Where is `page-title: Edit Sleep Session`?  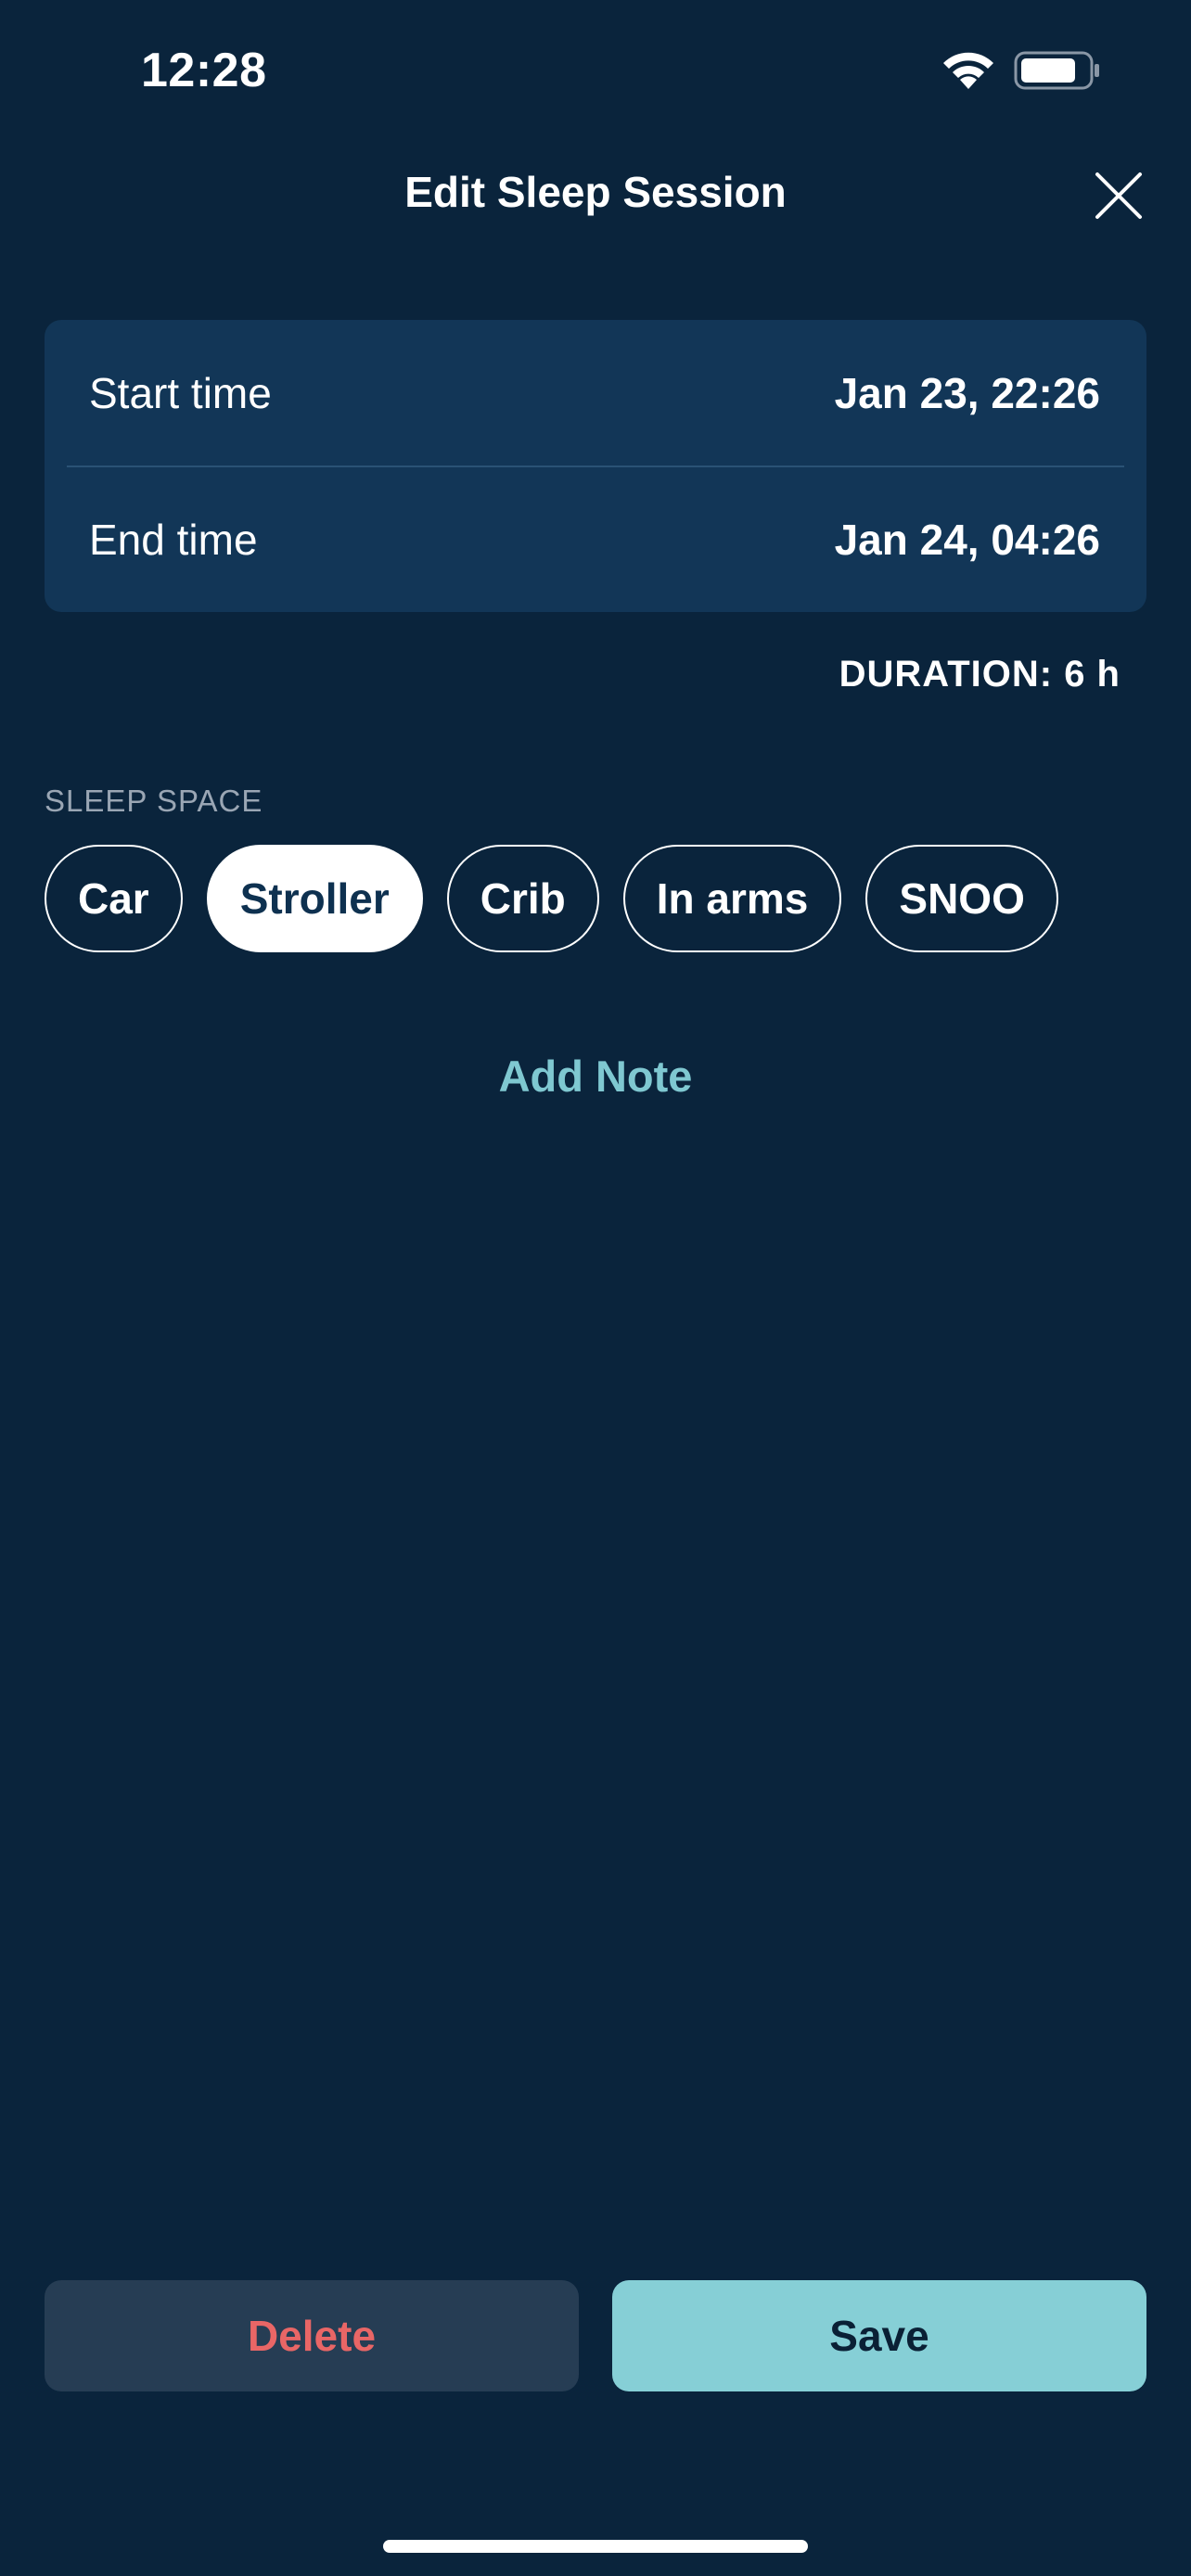 page-title: Edit Sleep Session is located at coordinates (595, 192).